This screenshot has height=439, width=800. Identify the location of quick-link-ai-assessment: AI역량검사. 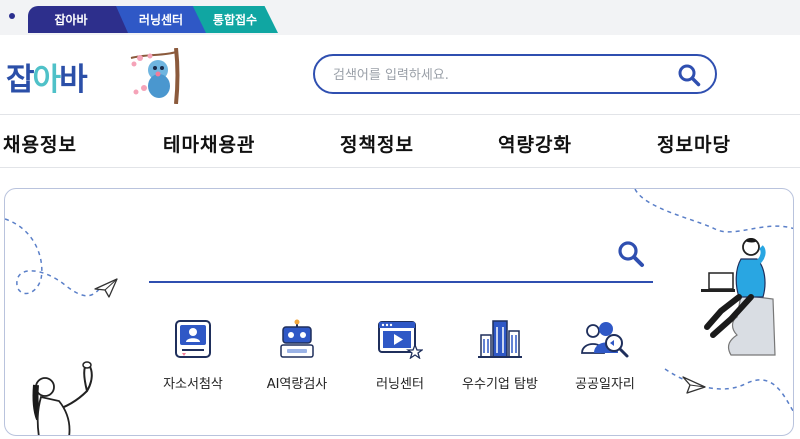
(297, 355).